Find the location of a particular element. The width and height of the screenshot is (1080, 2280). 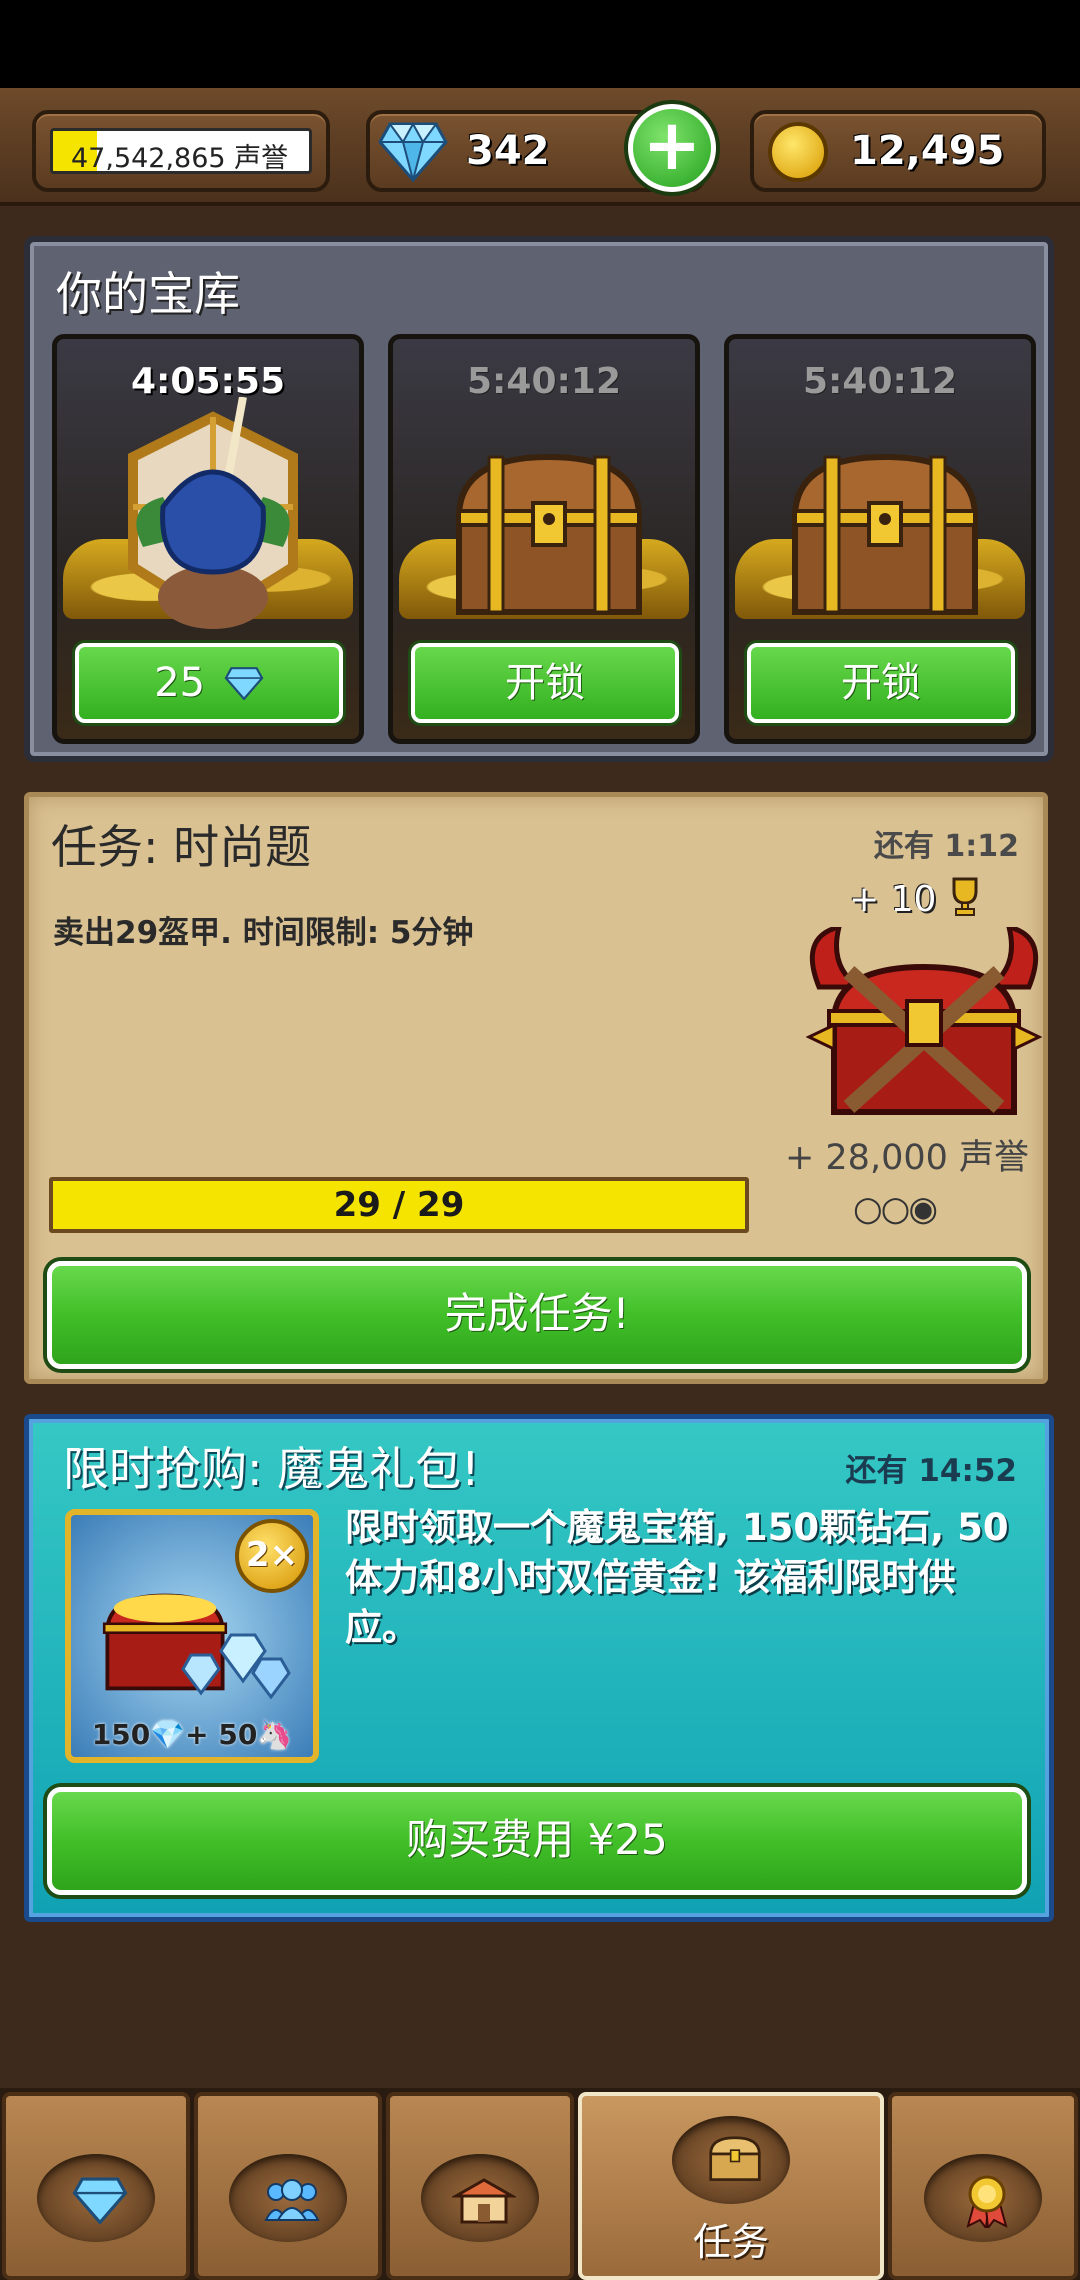

trophy-reward-value: + 10 is located at coordinates (893, 899).